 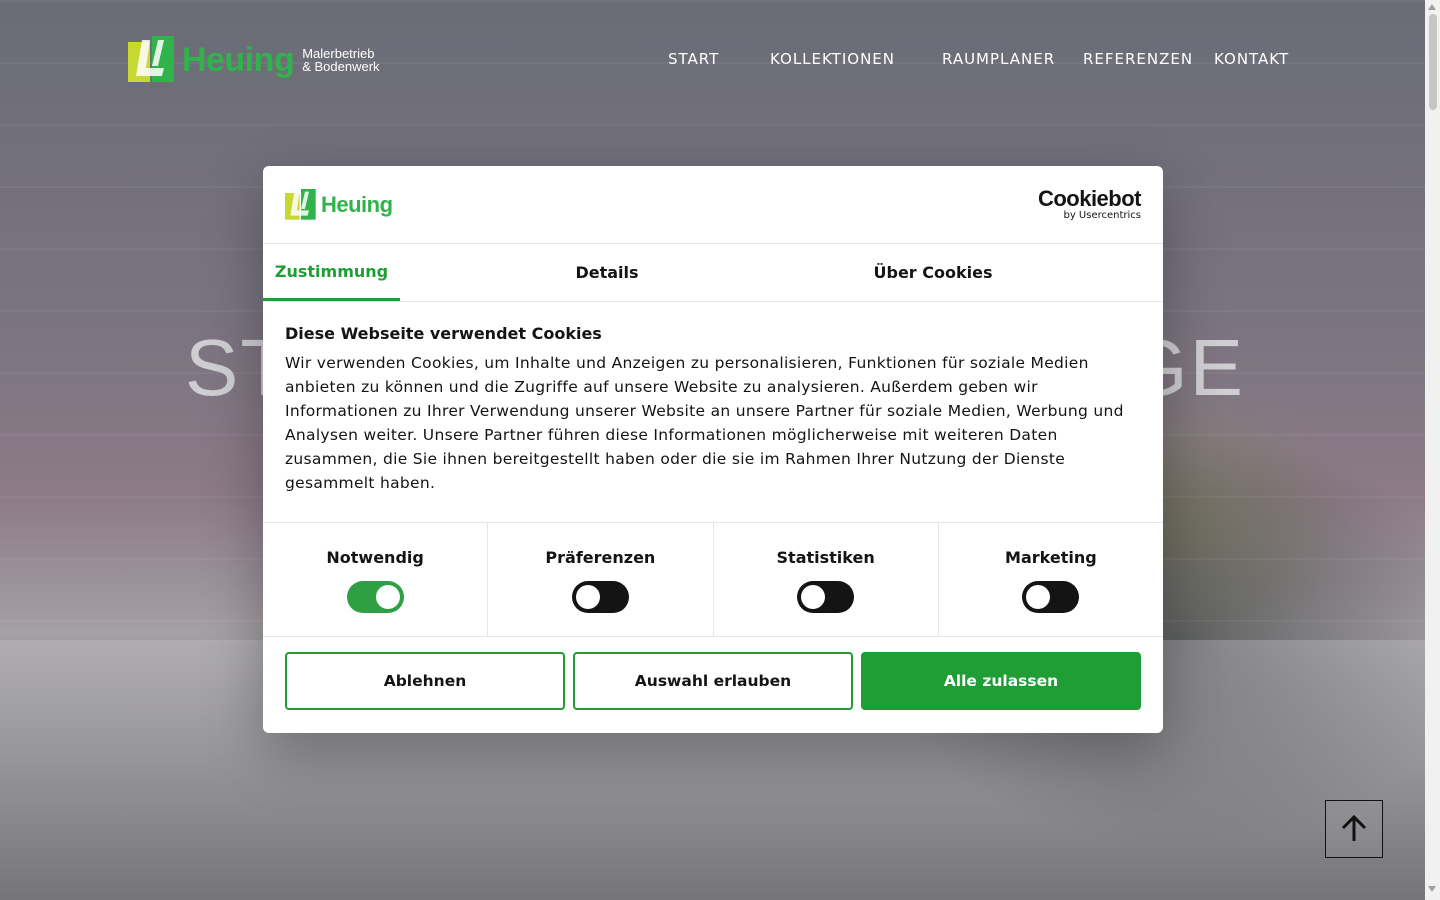 What do you see at coordinates (1251, 59) in the screenshot?
I see `nav-item-kontakt: KONTAKT` at bounding box center [1251, 59].